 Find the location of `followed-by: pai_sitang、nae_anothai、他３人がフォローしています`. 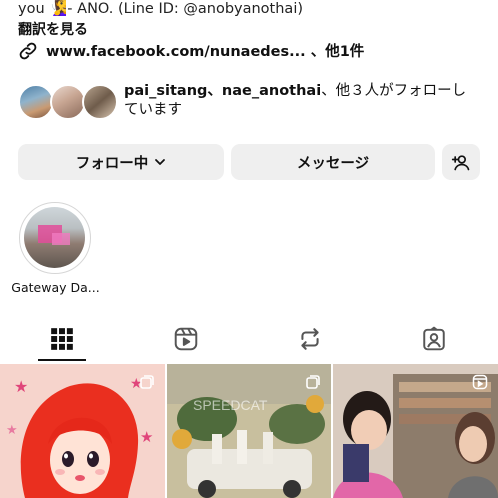

followed-by: pai_sitang、nae_anothai、他３人がフォローしています is located at coordinates (253, 102).